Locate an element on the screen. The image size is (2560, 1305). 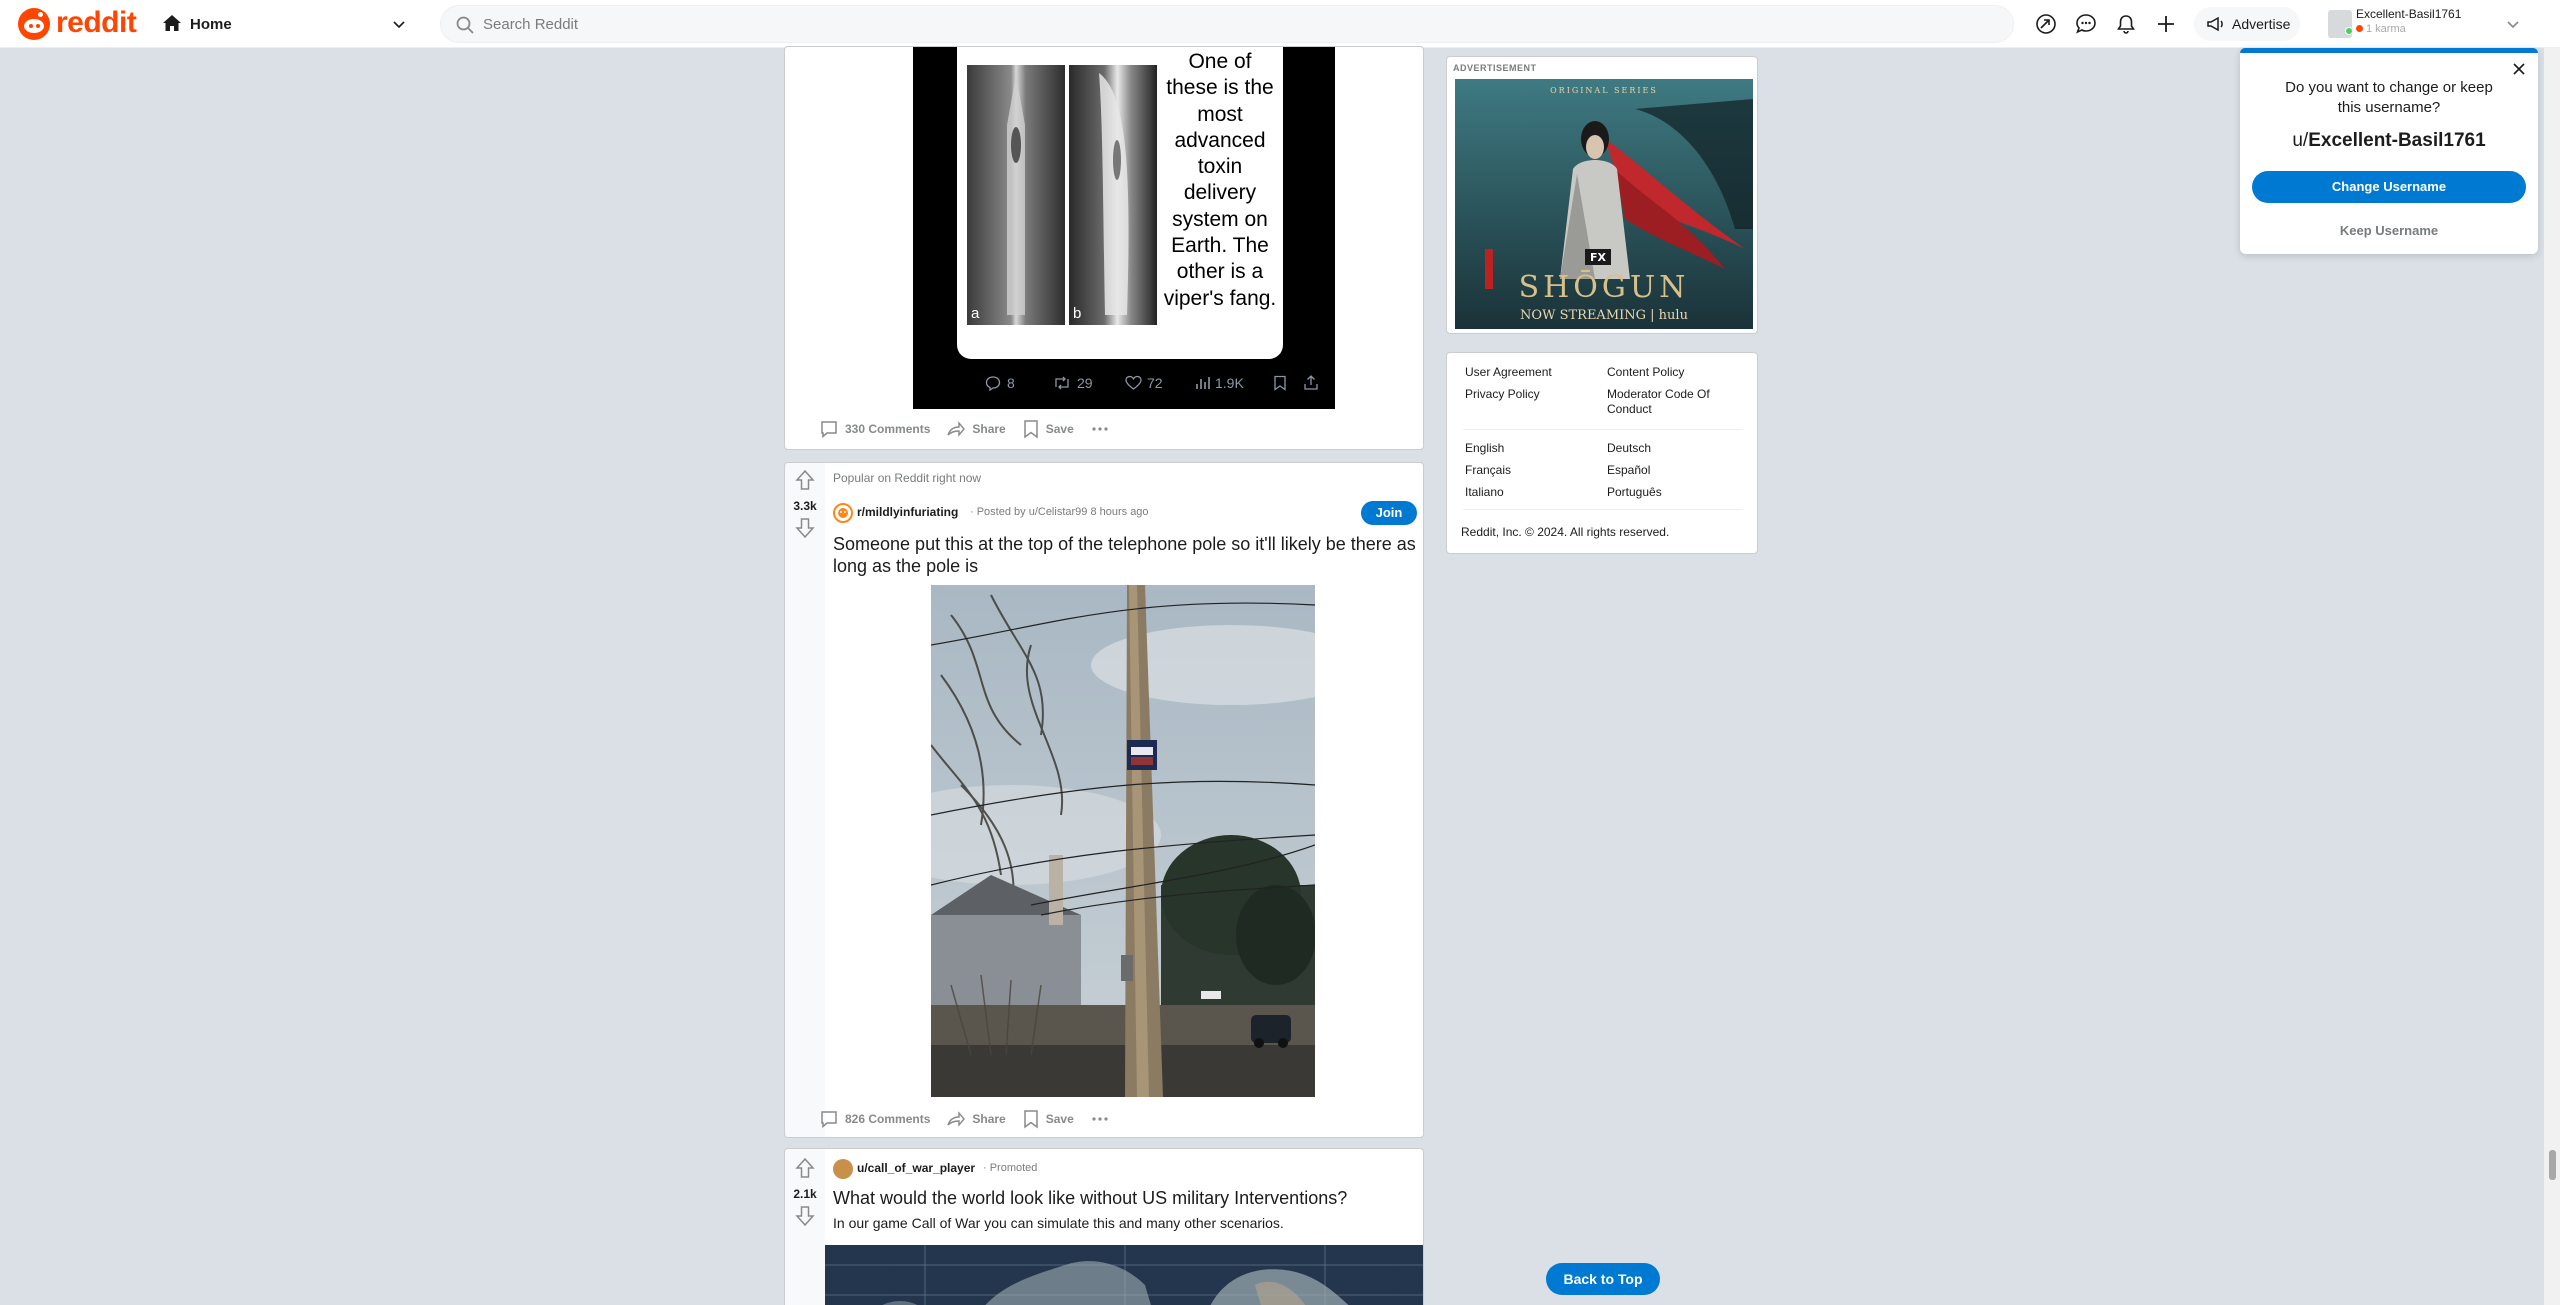
promoted-map-image is located at coordinates (1124, 1275).